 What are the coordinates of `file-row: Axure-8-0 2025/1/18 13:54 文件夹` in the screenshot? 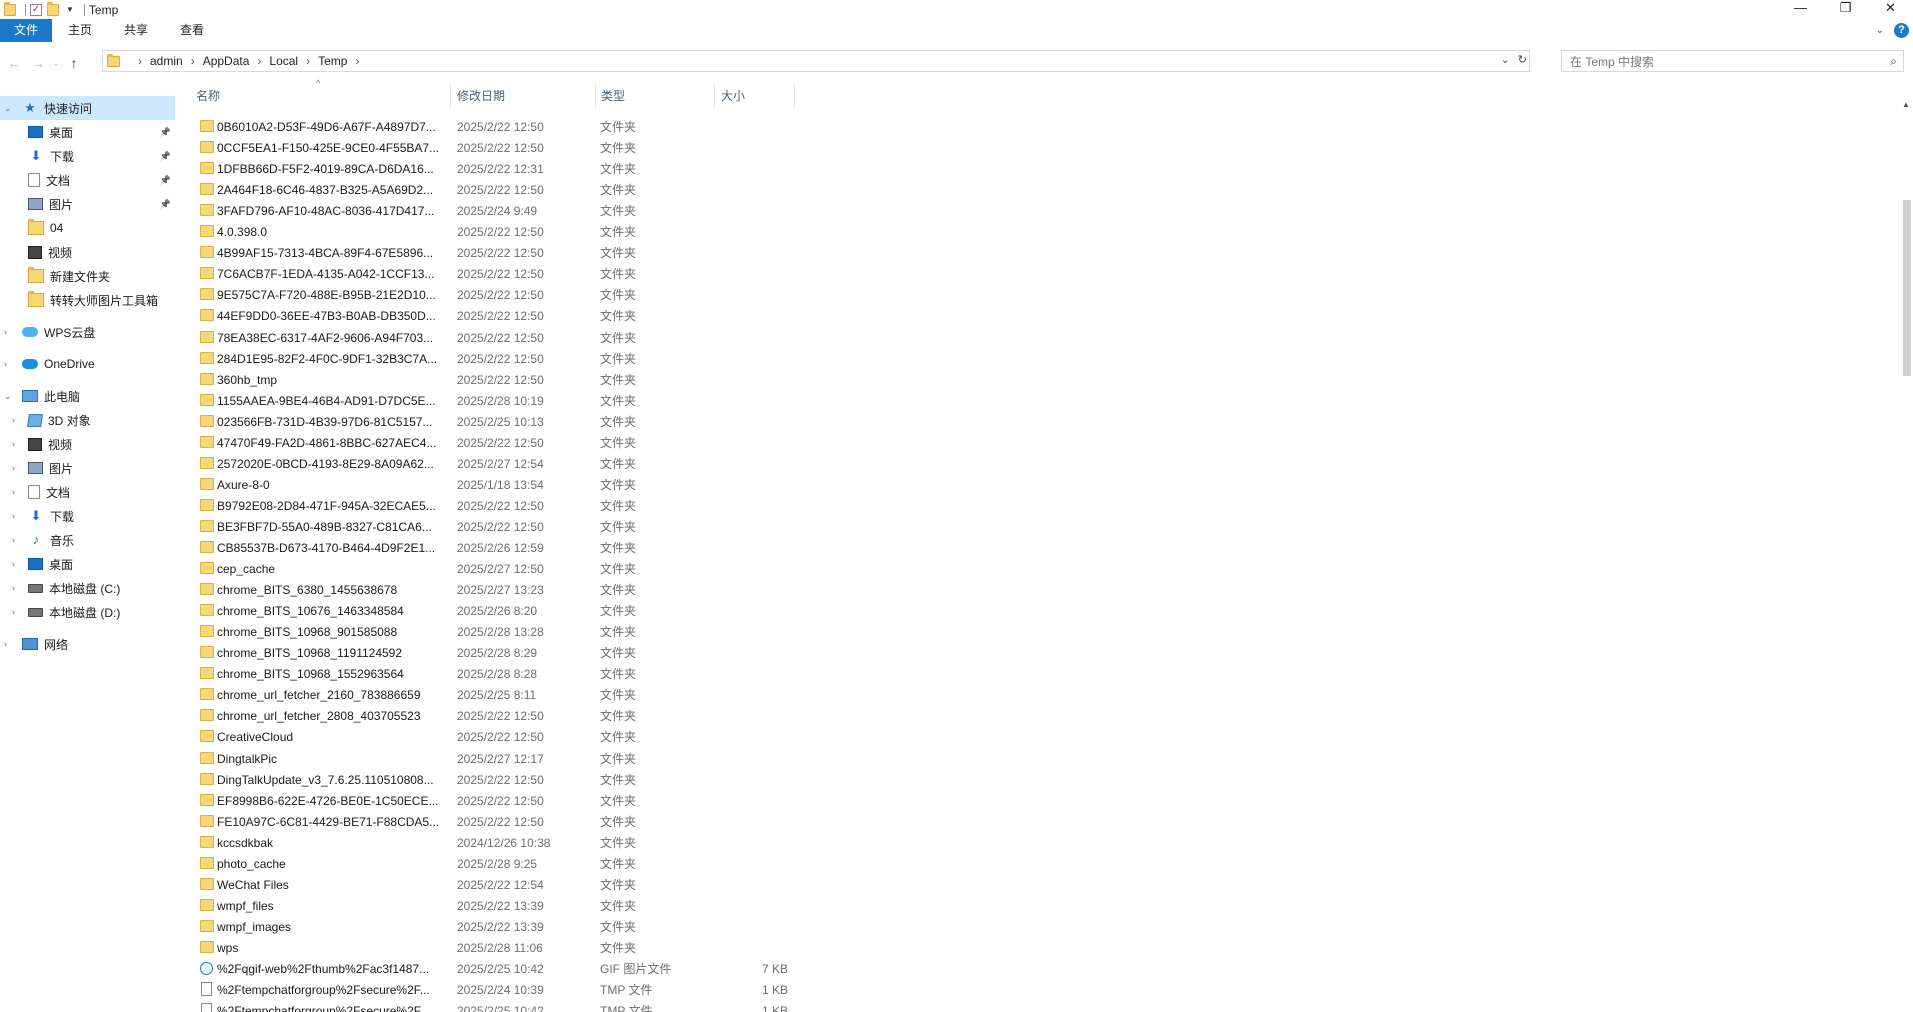 It's located at (496, 484).